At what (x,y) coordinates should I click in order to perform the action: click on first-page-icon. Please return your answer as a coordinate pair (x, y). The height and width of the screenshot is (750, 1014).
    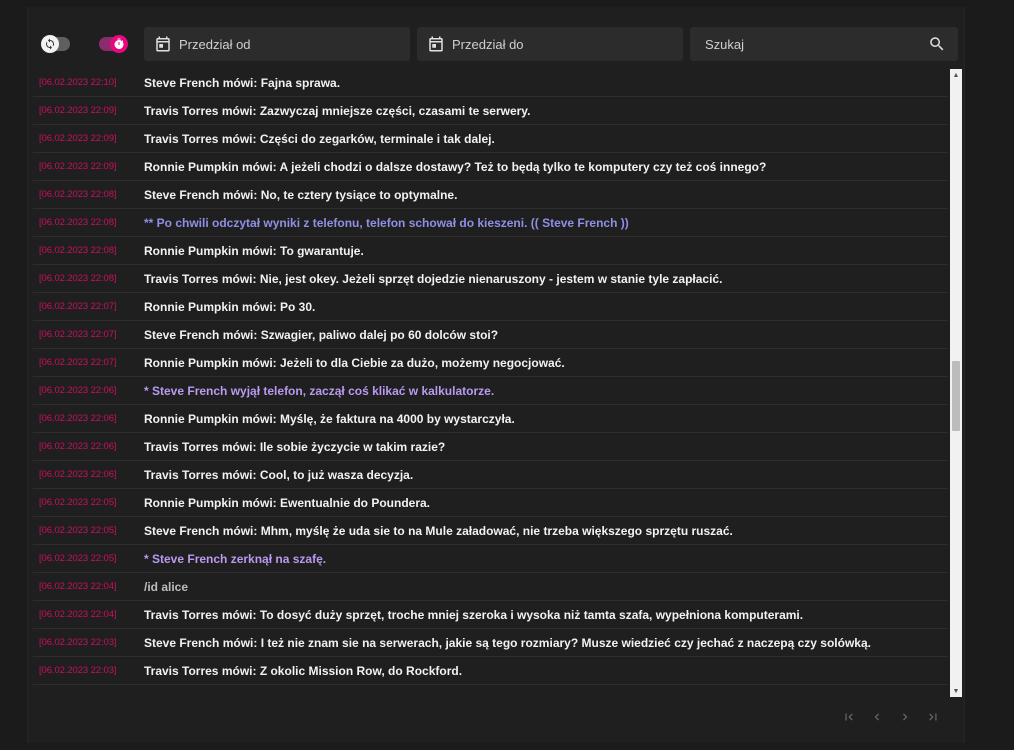
    Looking at the image, I should click on (849, 717).